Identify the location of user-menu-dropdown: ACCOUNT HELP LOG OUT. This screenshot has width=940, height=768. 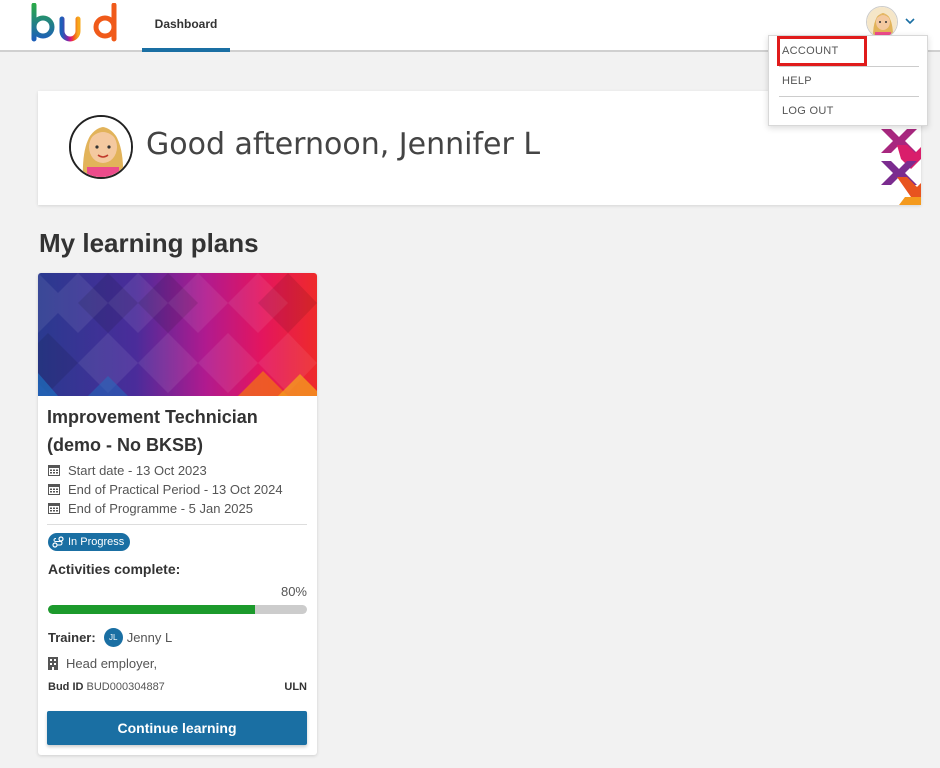
(848, 80).